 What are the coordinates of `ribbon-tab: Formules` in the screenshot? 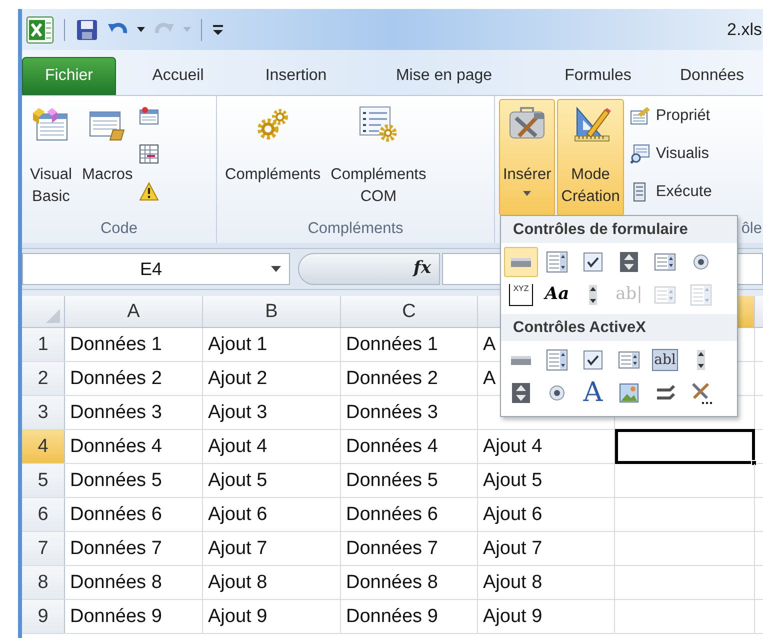 It's located at (598, 76).